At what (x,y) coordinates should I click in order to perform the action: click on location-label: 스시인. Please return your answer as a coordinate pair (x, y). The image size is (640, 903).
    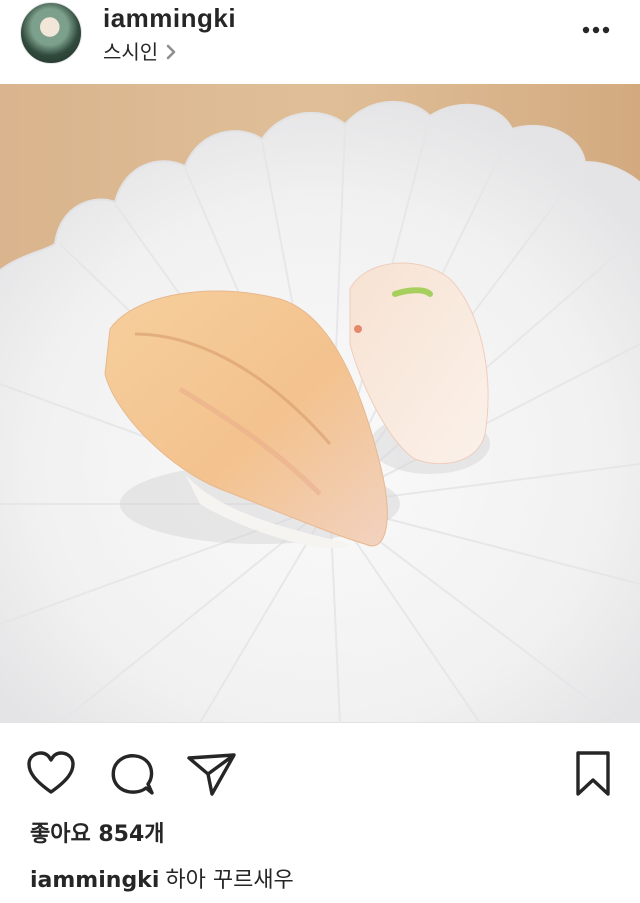
    Looking at the image, I should click on (131, 52).